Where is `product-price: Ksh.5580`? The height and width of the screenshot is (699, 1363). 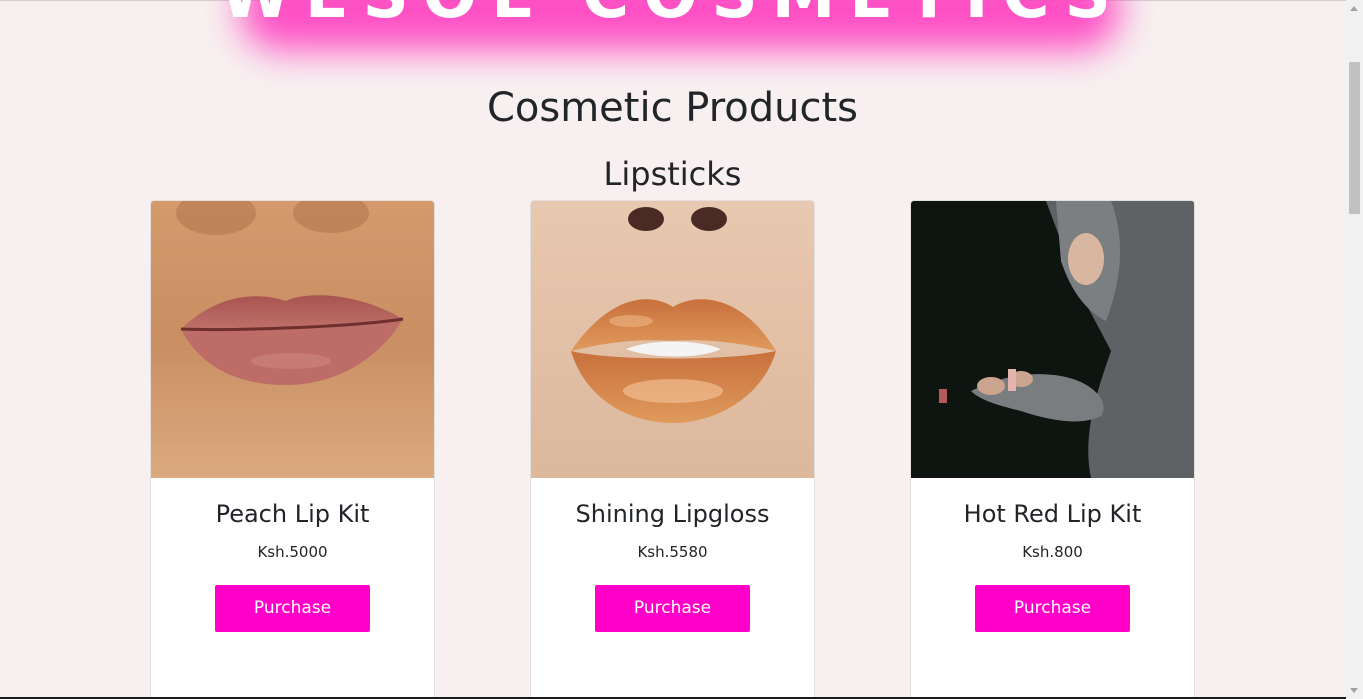 product-price: Ksh.5580 is located at coordinates (672, 552).